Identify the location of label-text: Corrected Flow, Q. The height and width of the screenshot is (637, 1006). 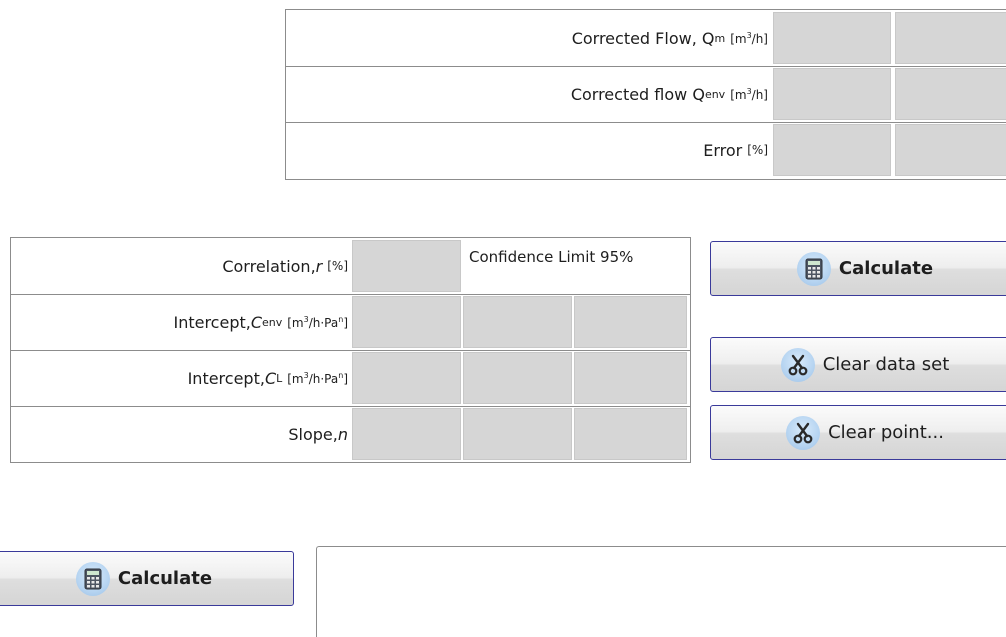
(643, 38).